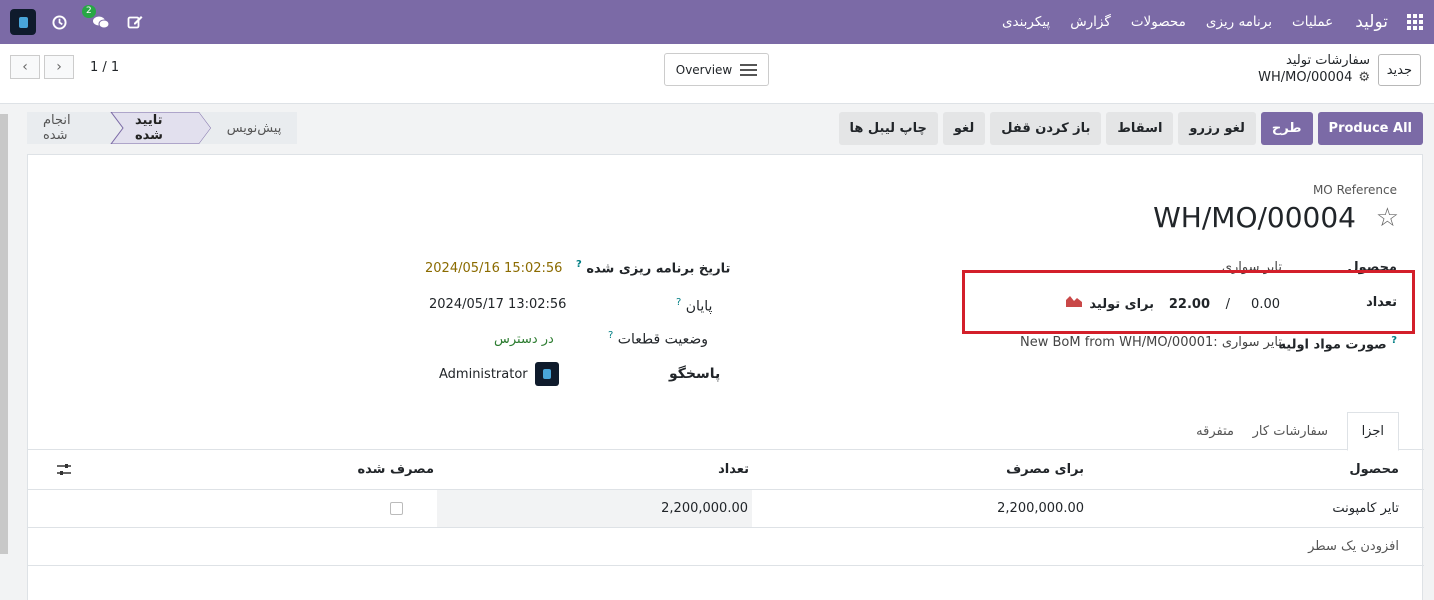  I want to click on table-header: محصول برای مصرف تعداد مصرف شده, so click(726, 470).